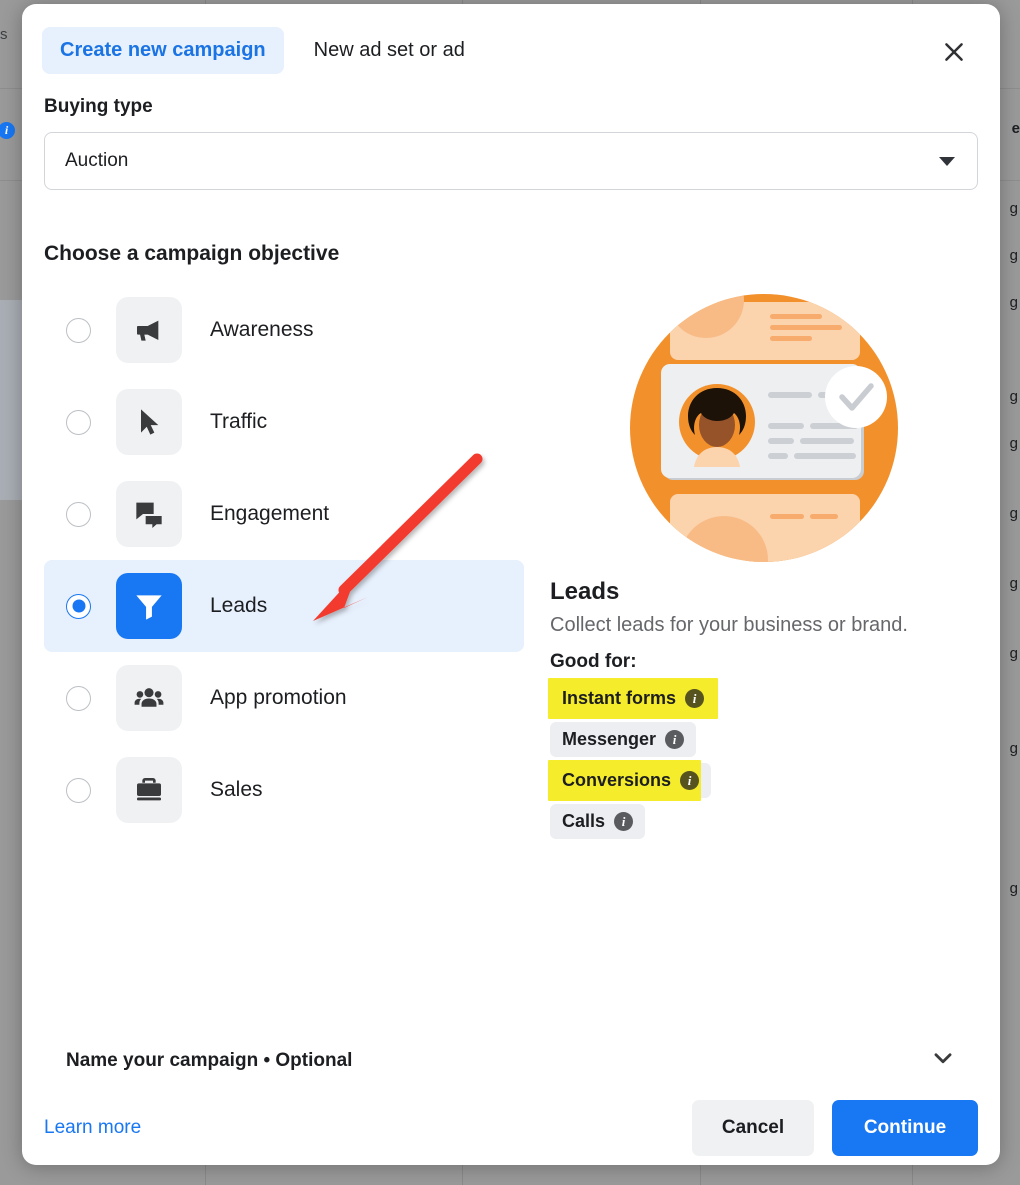 The image size is (1020, 1185). Describe the element at coordinates (239, 421) in the screenshot. I see `objective-label: Traffic` at that location.